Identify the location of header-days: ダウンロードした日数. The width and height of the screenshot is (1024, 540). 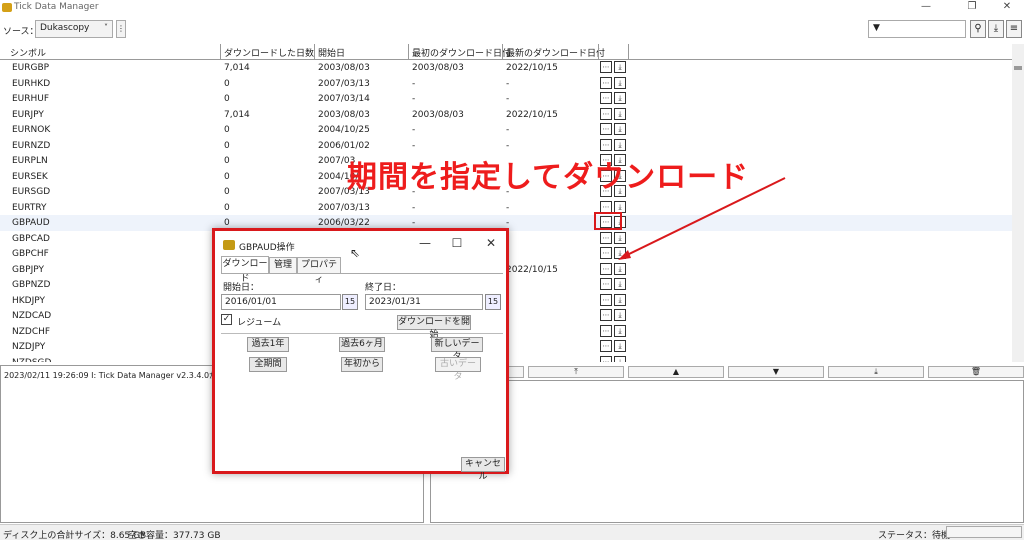
(269, 52).